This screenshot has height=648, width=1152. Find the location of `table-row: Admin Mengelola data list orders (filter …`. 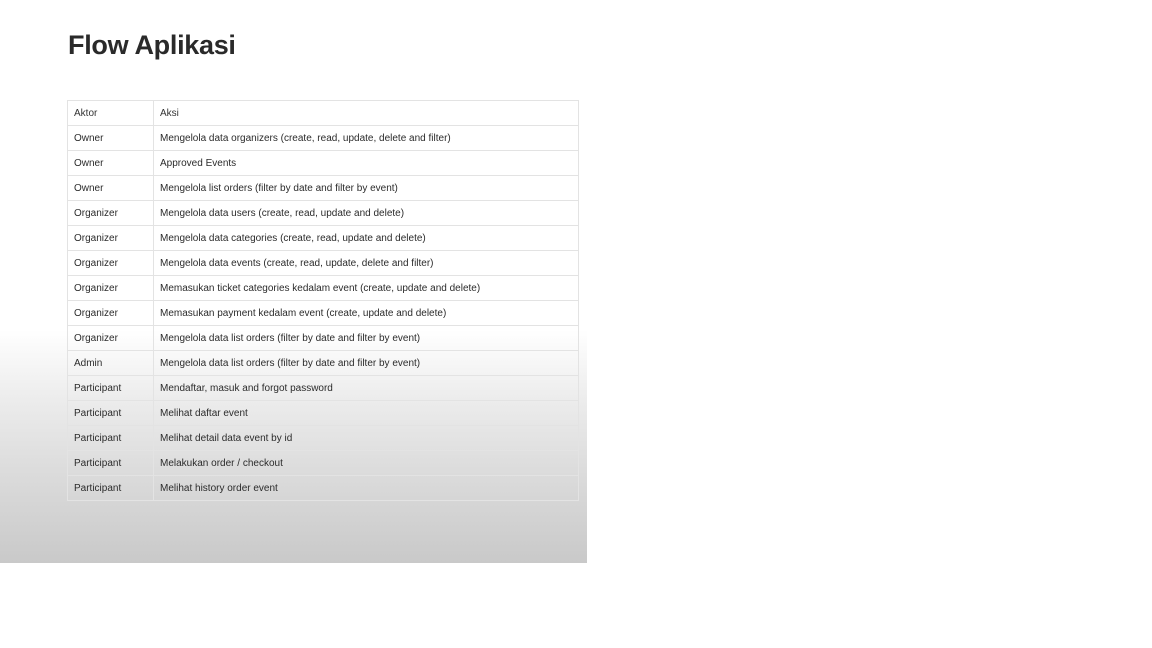

table-row: Admin Mengelola data list orders (filter … is located at coordinates (323, 363).